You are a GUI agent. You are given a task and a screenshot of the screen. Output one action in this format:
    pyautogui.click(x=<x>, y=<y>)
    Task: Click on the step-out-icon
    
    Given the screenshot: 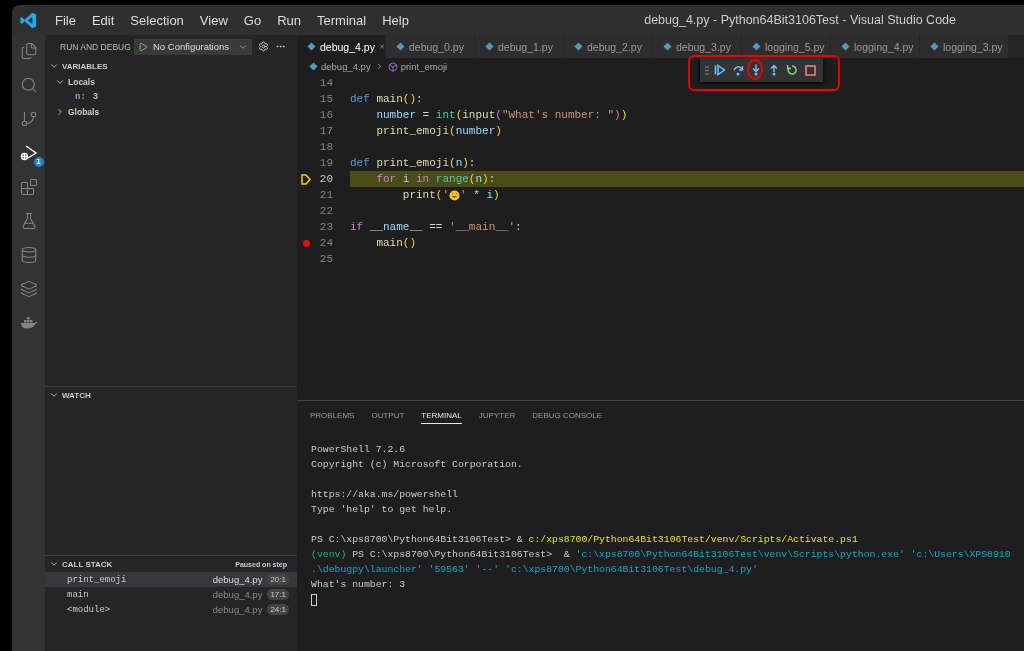 What is the action you would take?
    pyautogui.click(x=774, y=70)
    